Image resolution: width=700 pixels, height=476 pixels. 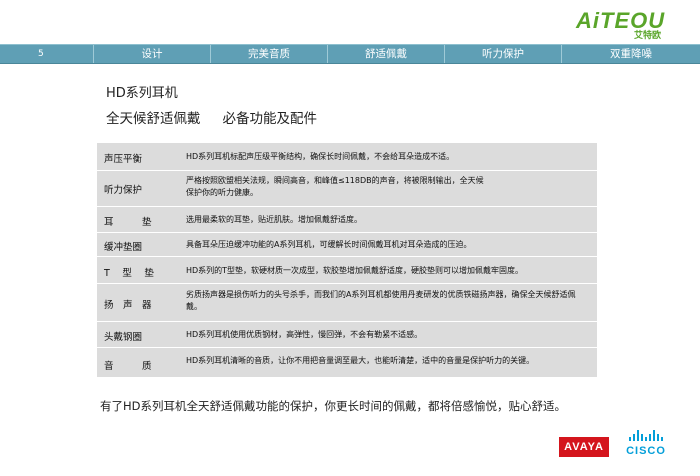 What do you see at coordinates (320, 156) in the screenshot?
I see `feature-description: HD系列耳机标配声压级平衡结构，确保长时间佩戴，不会给耳朵造成不适。` at bounding box center [320, 156].